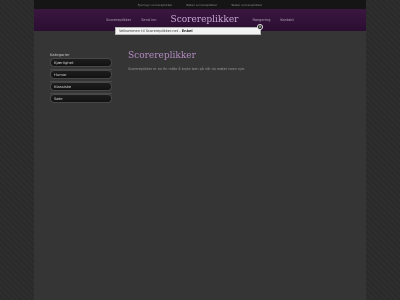 This screenshot has width=400, height=300. Describe the element at coordinates (260, 27) in the screenshot. I see `close-icon: ×` at that location.